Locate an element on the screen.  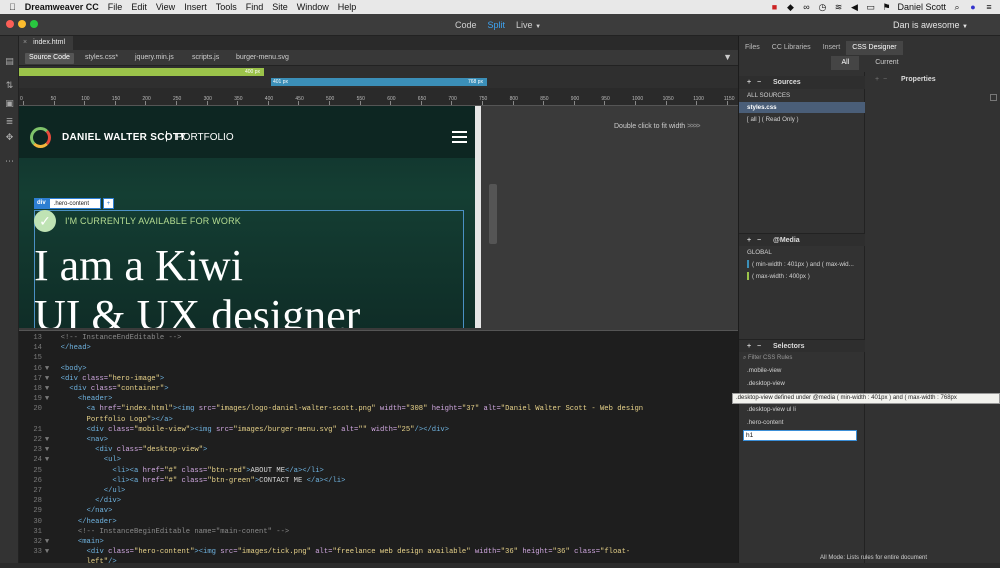
selector-desktop-view-ul-li: .desktop-view ul li is located at coordinates (802, 409).